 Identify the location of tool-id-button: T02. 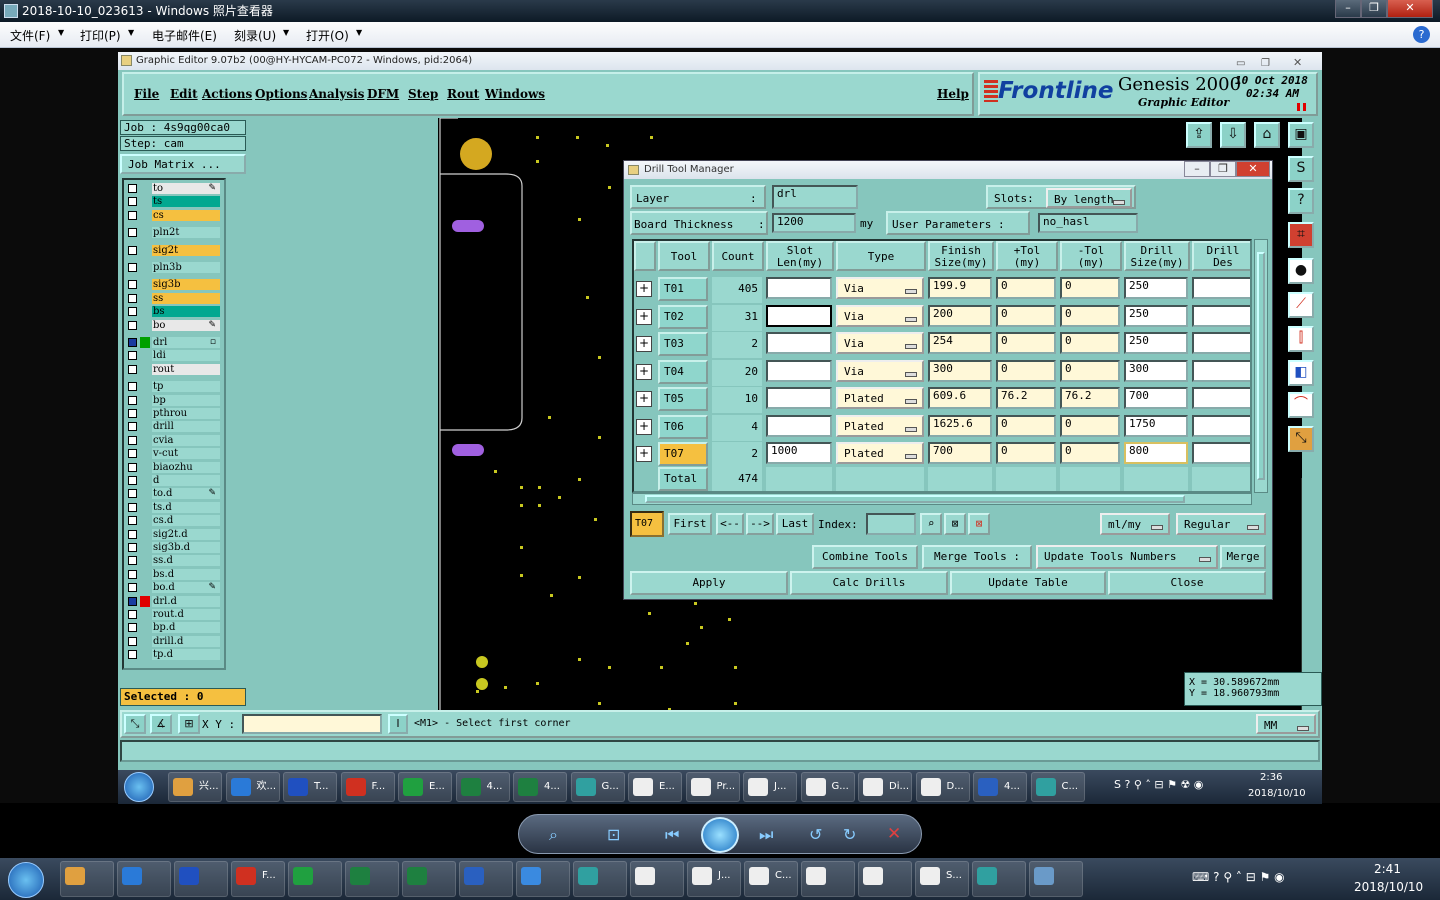
(683, 316).